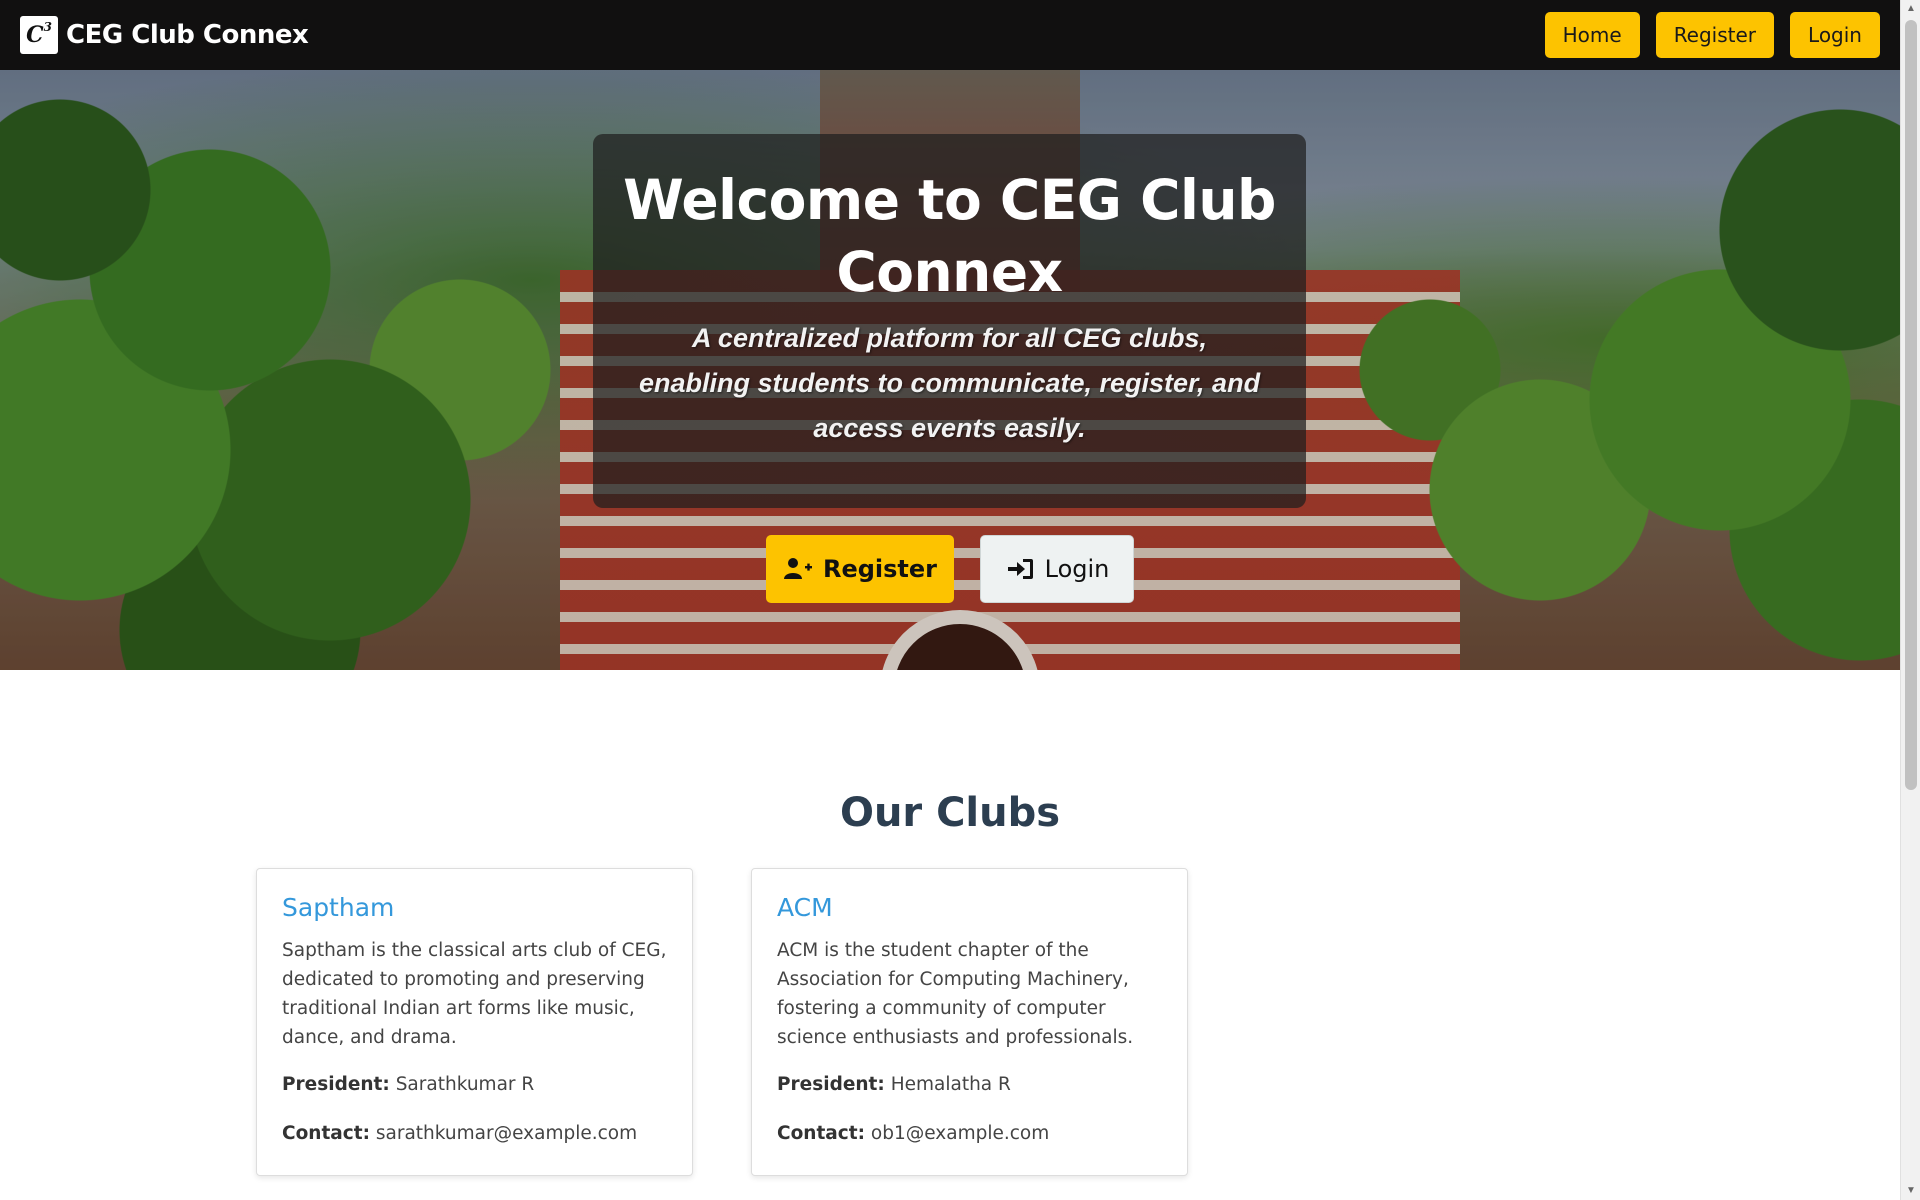 The width and height of the screenshot is (1920, 1200). I want to click on club-name: ACM, so click(969, 907).